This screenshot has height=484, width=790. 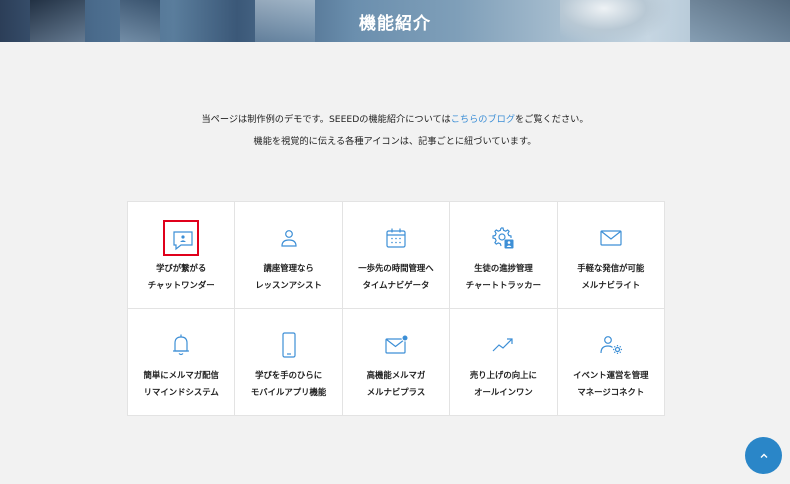 What do you see at coordinates (288, 268) in the screenshot?
I see `feature-tagline: 講座管理なら` at bounding box center [288, 268].